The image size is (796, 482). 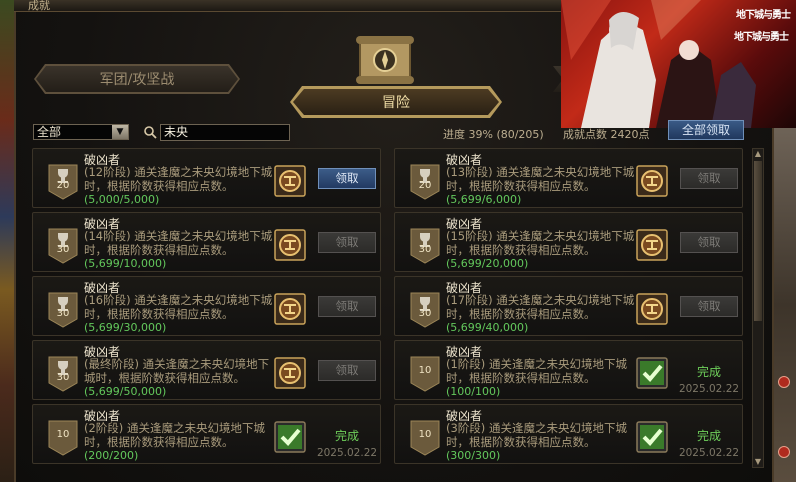 I want to click on game-hud-left-edge, so click(x=7, y=241).